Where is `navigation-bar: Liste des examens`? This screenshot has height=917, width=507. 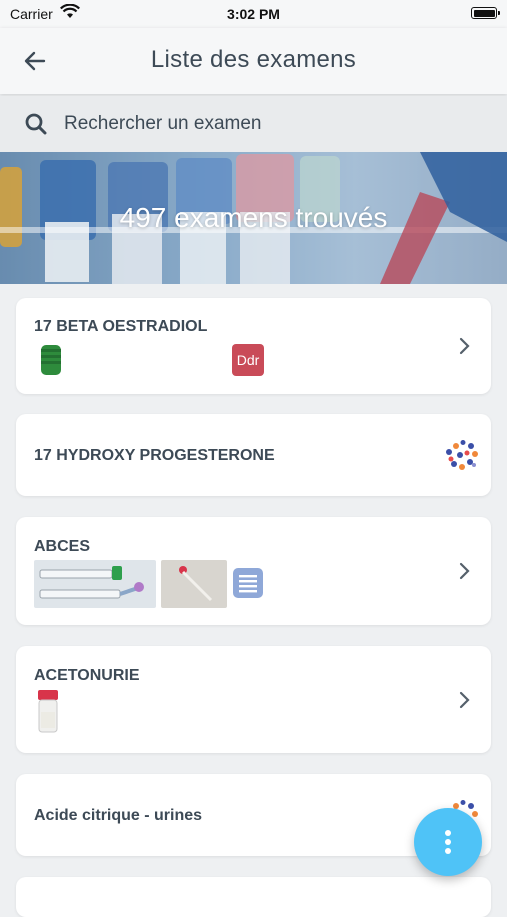
navigation-bar: Liste des examens is located at coordinates (253, 61).